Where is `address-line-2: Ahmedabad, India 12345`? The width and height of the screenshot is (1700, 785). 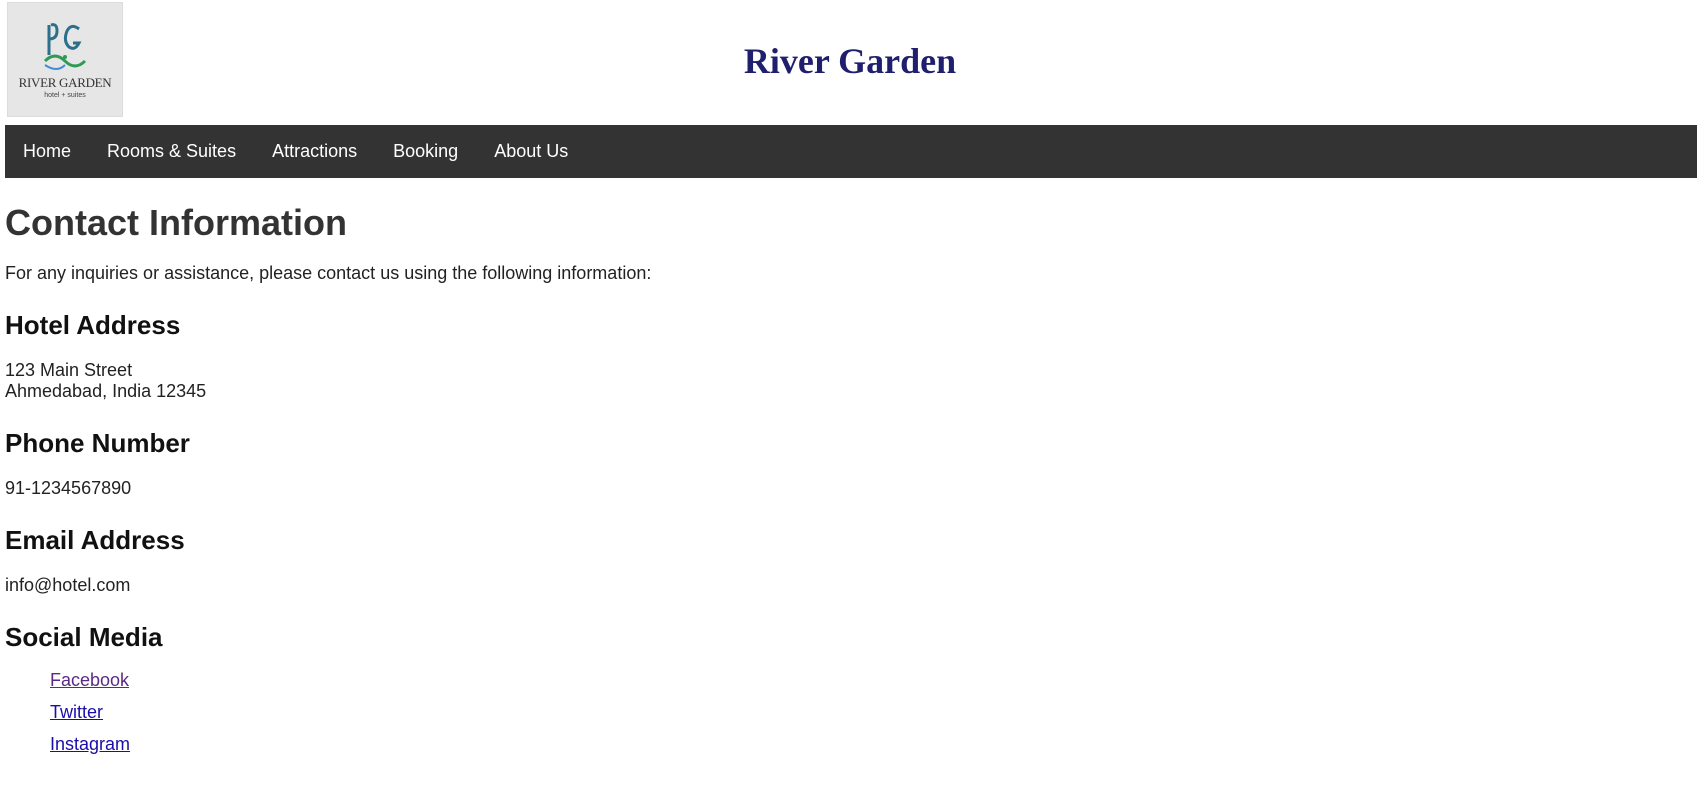 address-line-2: Ahmedabad, India 12345 is located at coordinates (106, 391).